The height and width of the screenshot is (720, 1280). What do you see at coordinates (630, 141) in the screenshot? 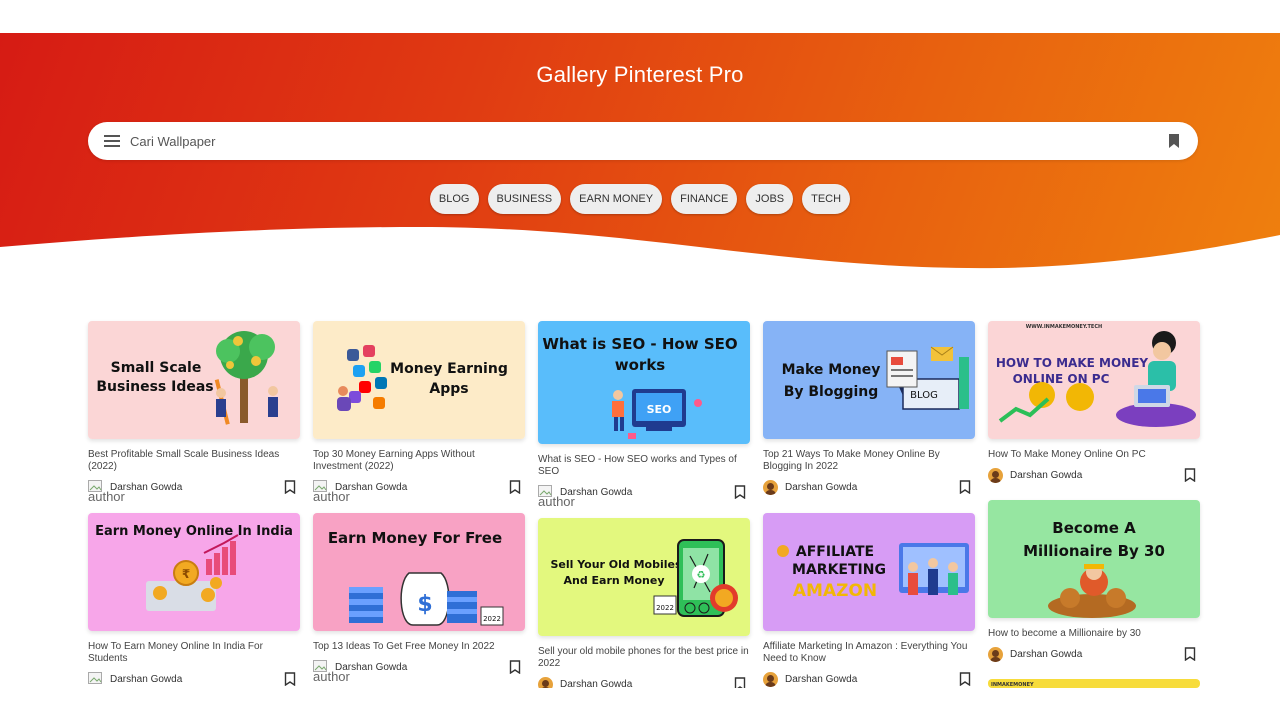
I see `search-input` at bounding box center [630, 141].